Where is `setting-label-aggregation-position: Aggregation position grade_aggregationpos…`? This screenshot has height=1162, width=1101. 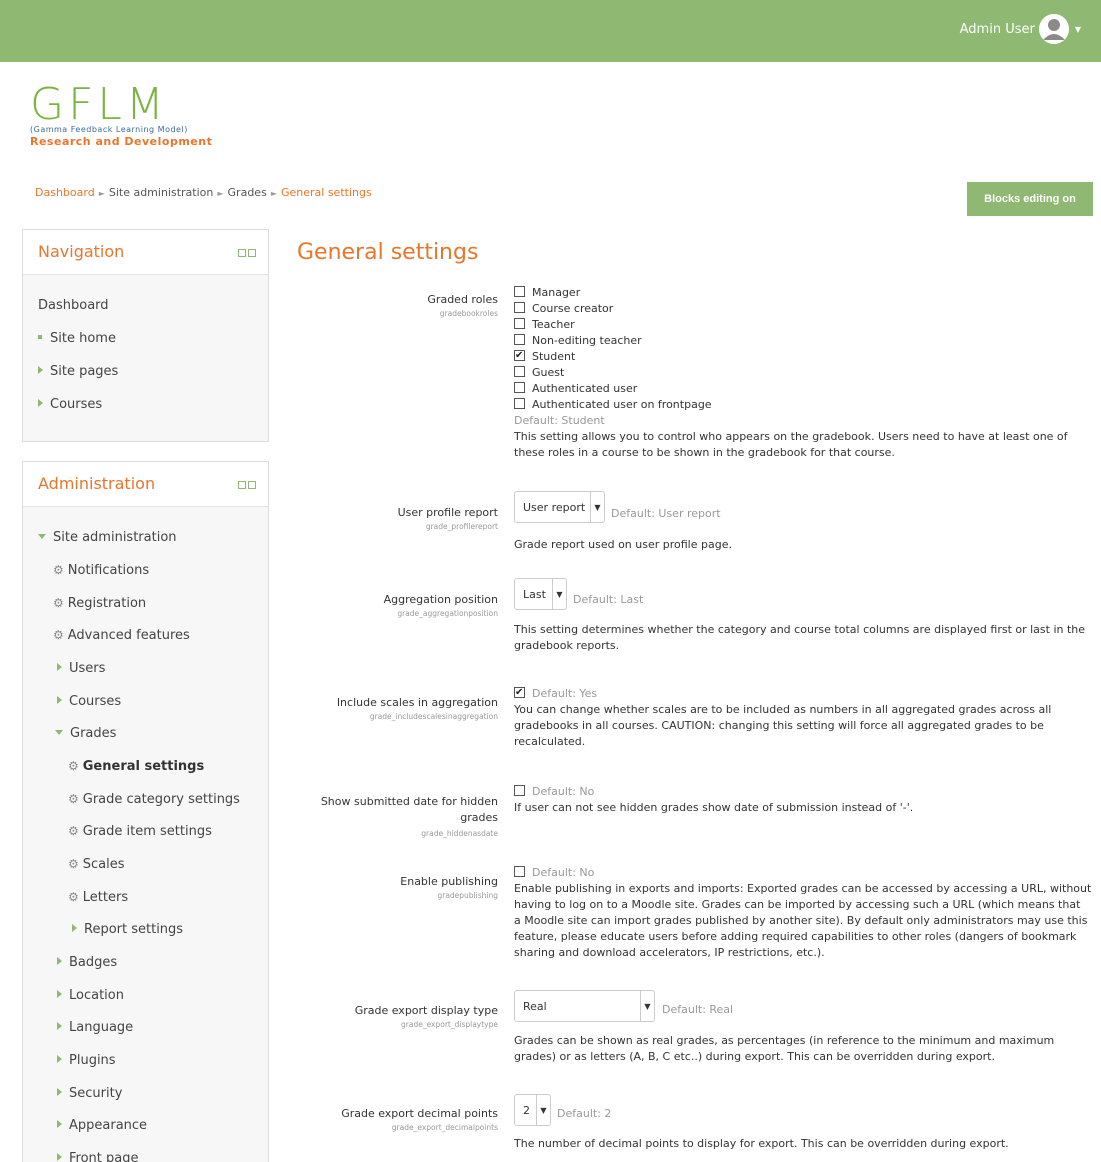
setting-label-aggregation-position: Aggregation position grade_aggregationpos… is located at coordinates (441, 605).